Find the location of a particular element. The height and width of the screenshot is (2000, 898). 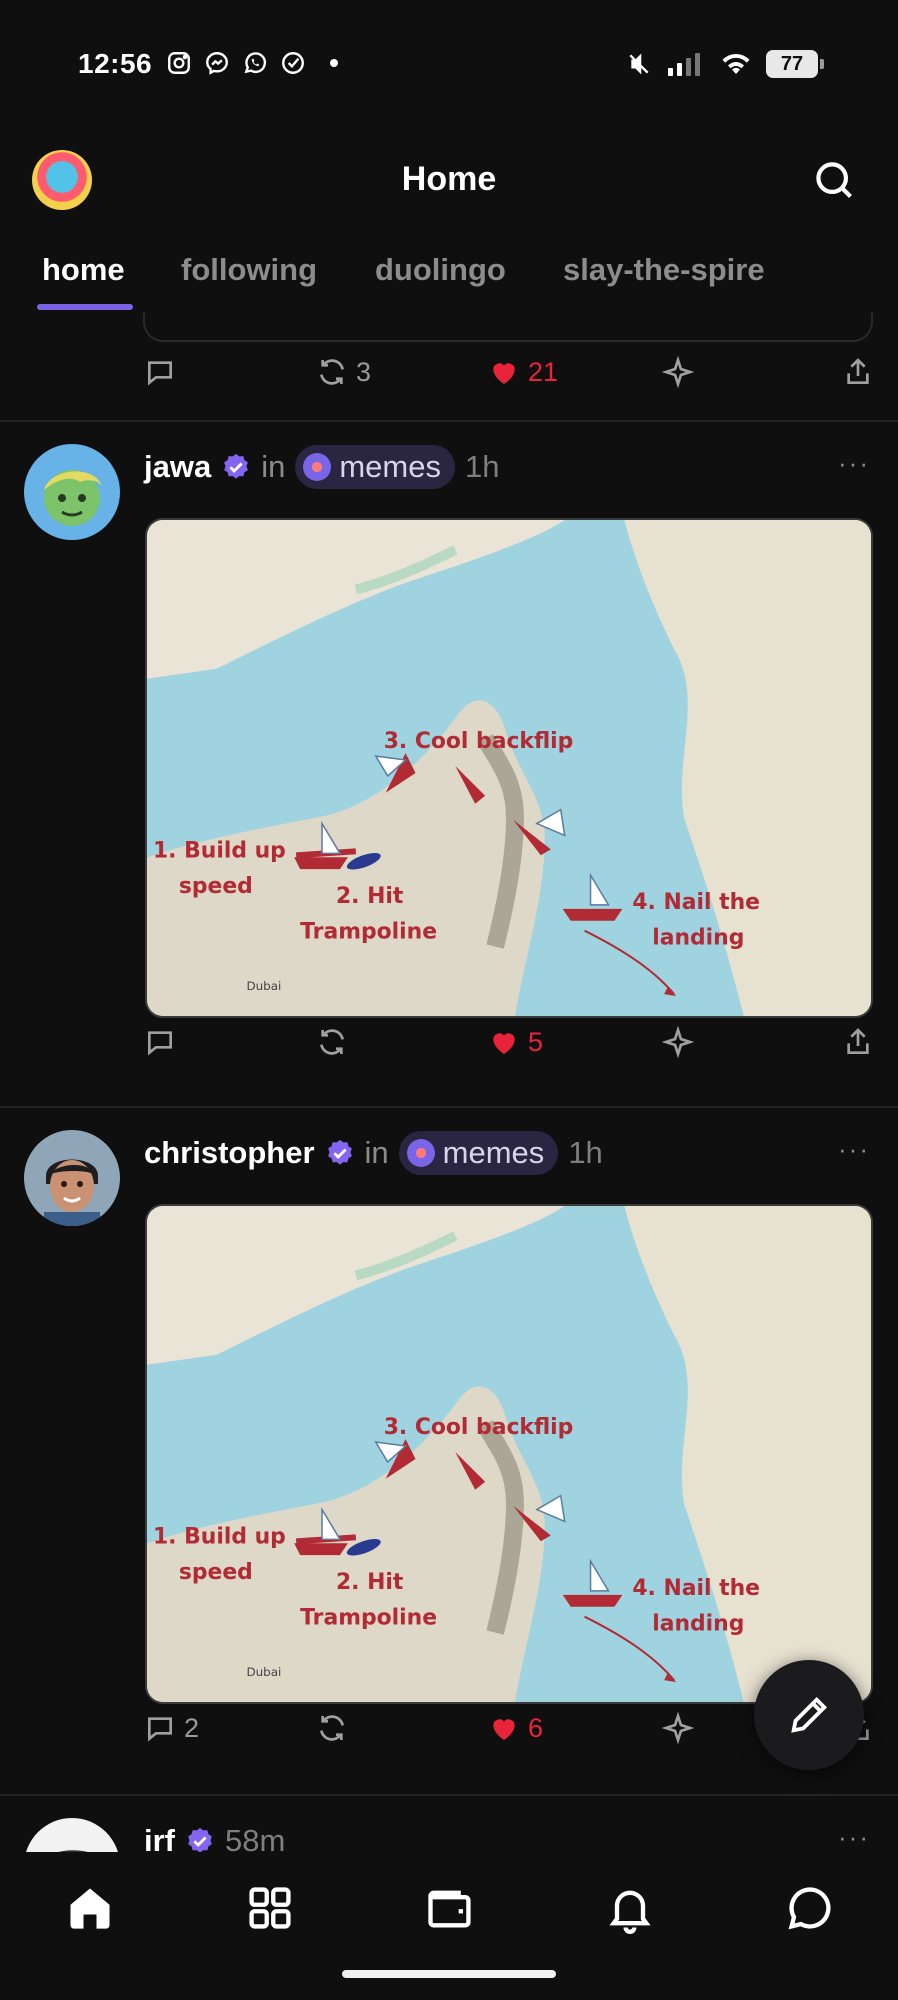

username: jawa is located at coordinates (177, 467).